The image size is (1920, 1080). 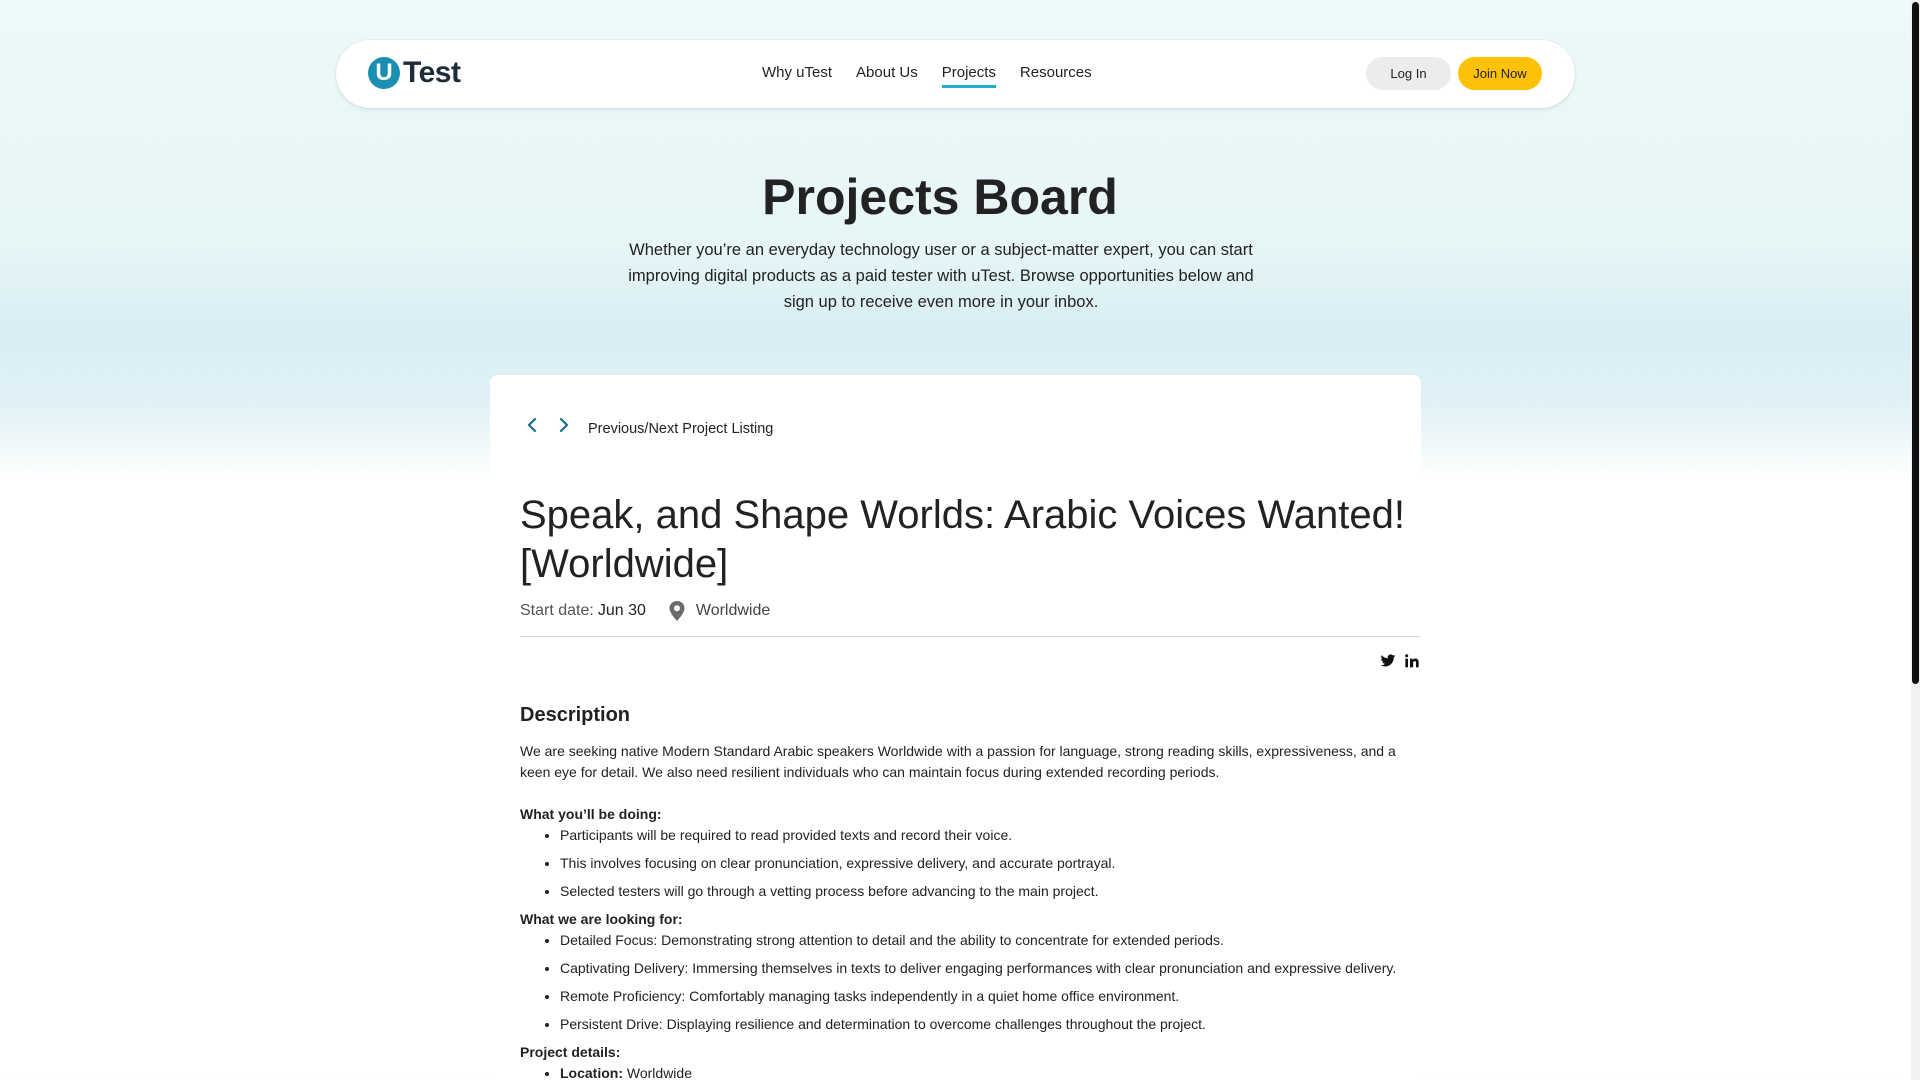 I want to click on prev-next-label: Previous/Next Project Listing, so click(x=681, y=429).